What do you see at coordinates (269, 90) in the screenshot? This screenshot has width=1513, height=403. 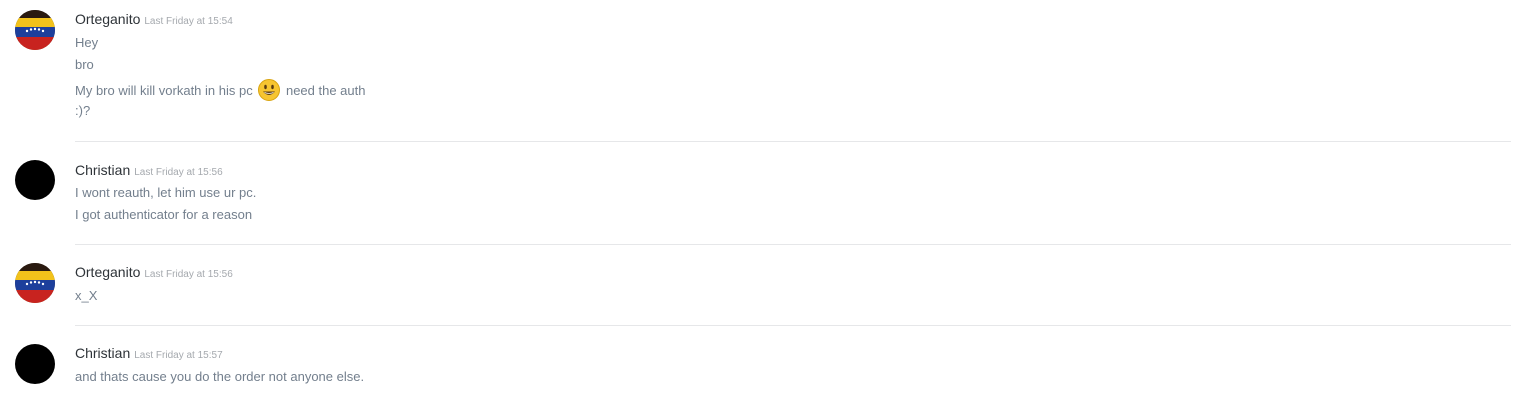 I see `smiley-emoji-icon` at bounding box center [269, 90].